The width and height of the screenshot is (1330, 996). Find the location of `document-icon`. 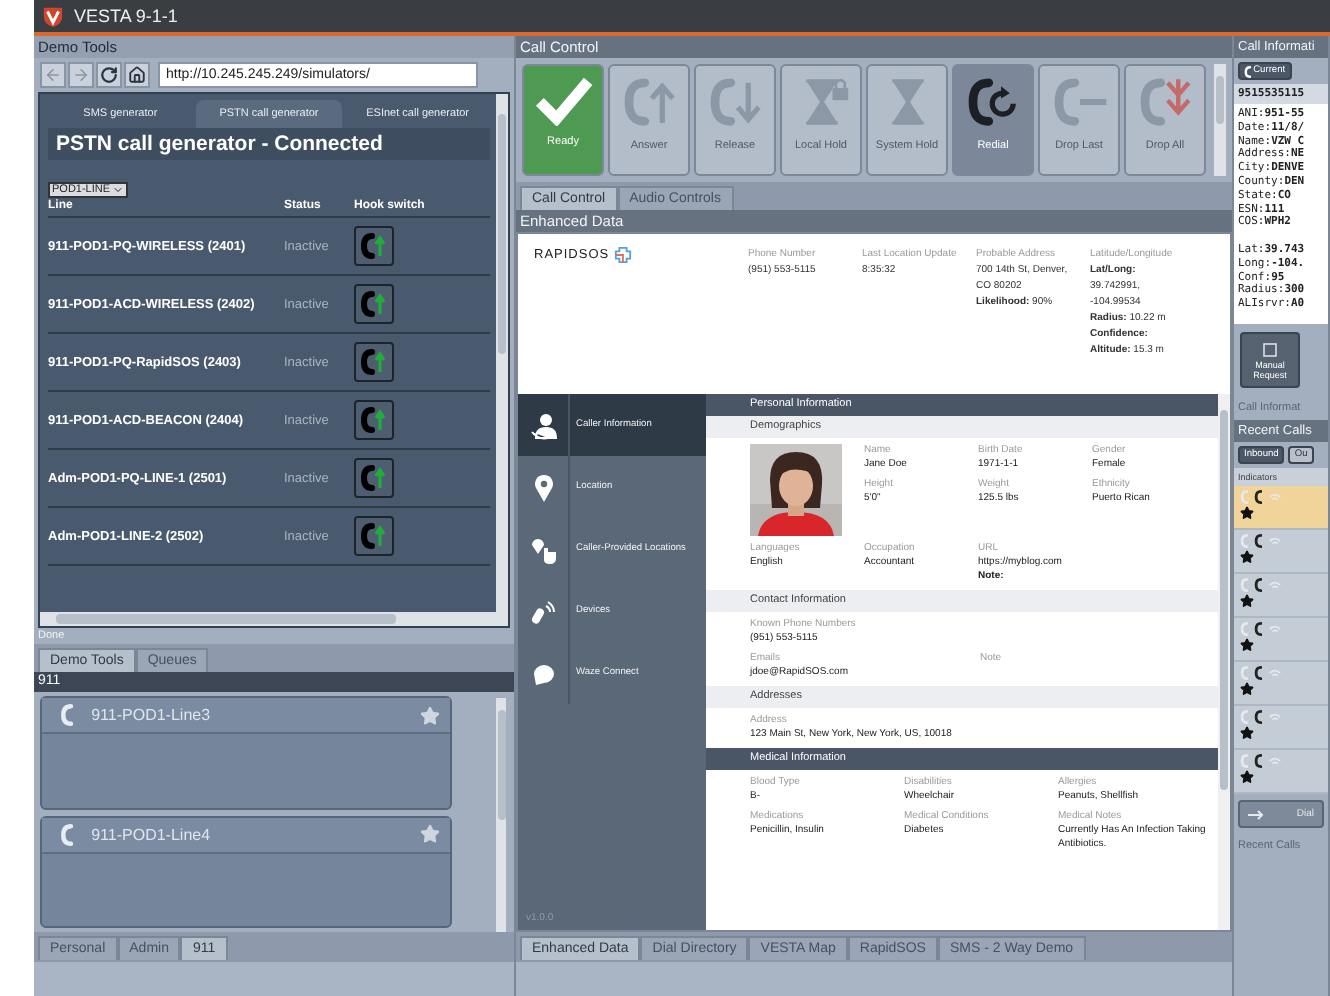

document-icon is located at coordinates (1270, 349).